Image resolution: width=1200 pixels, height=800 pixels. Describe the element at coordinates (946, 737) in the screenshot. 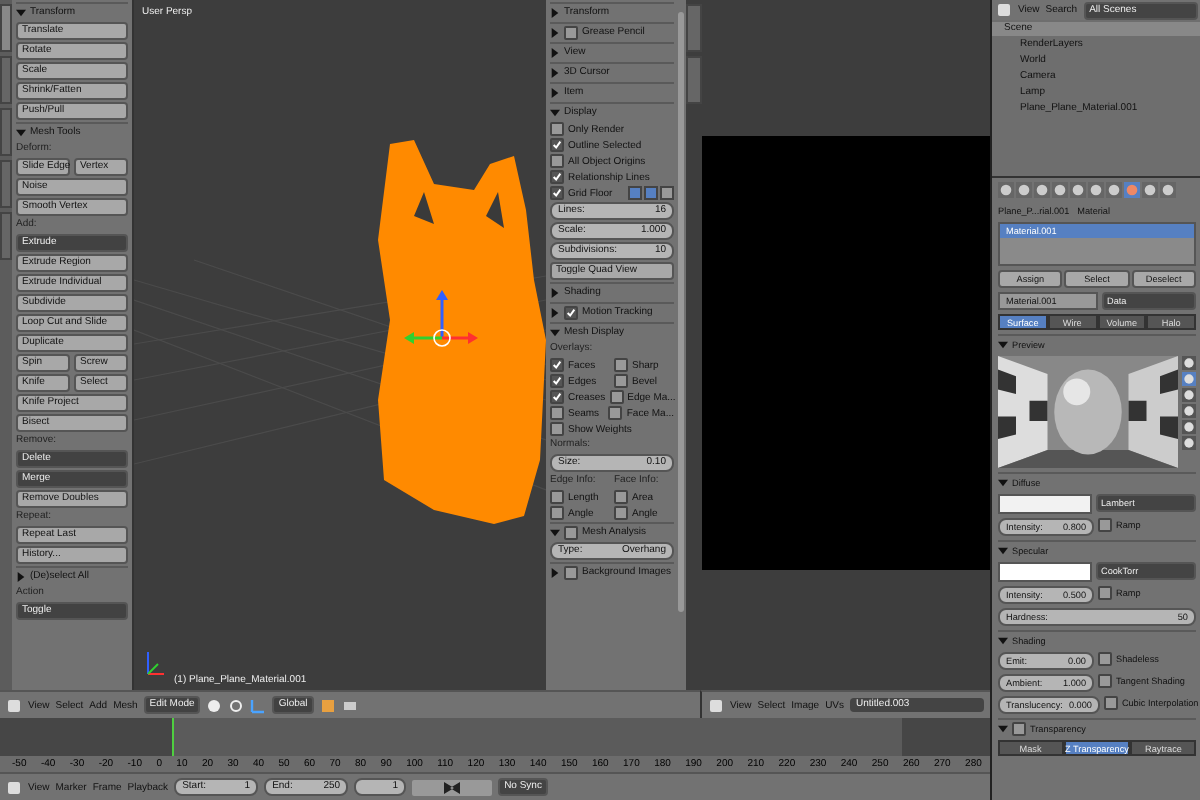

I see `out-of-range-area` at that location.